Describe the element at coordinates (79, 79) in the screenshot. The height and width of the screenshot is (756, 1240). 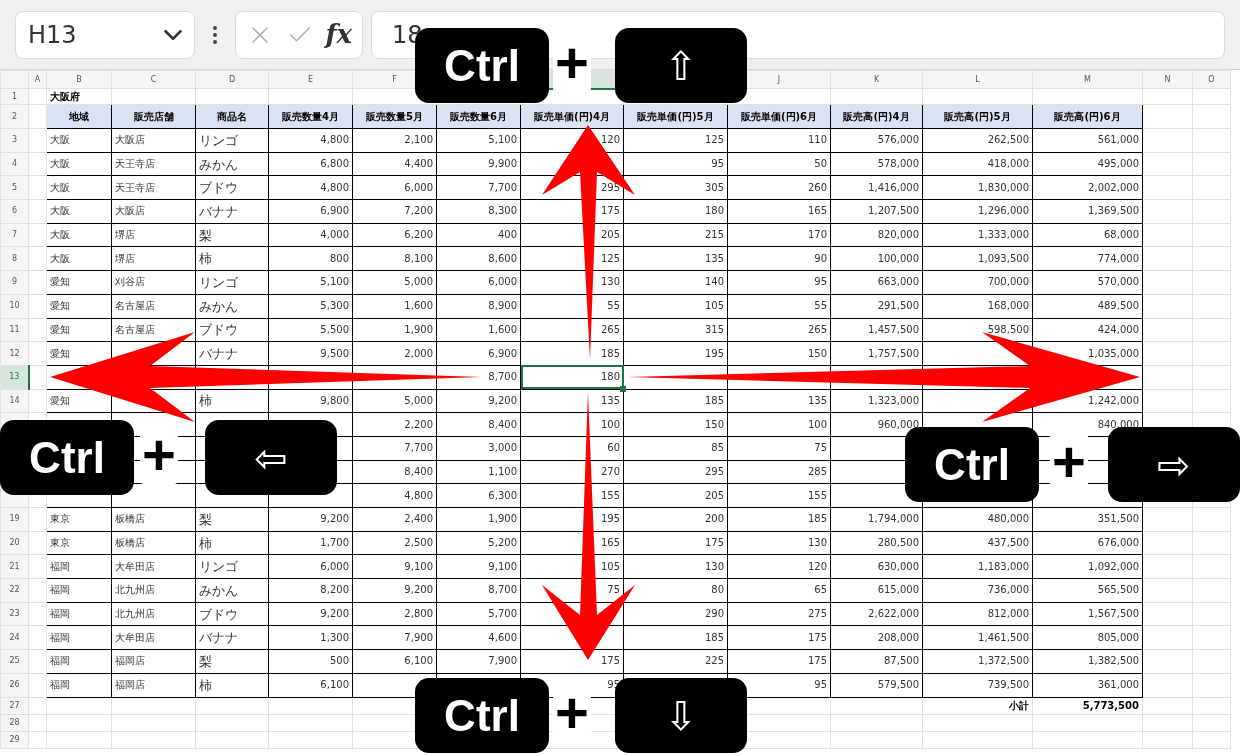
I see `column-letter: B` at that location.